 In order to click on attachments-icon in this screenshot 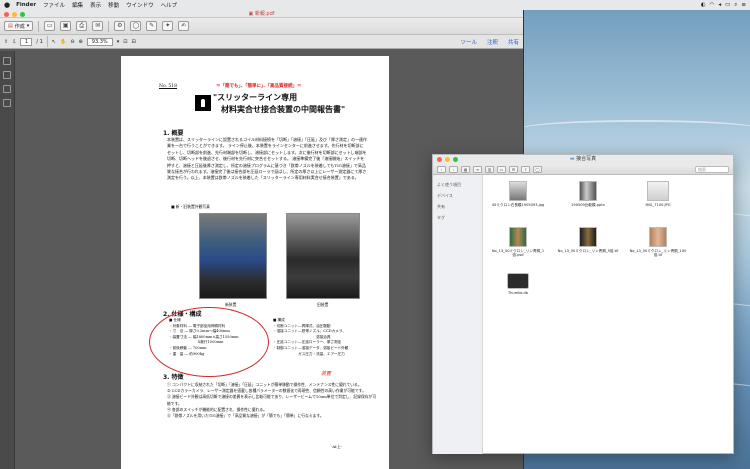, I will do `click(7, 89)`.